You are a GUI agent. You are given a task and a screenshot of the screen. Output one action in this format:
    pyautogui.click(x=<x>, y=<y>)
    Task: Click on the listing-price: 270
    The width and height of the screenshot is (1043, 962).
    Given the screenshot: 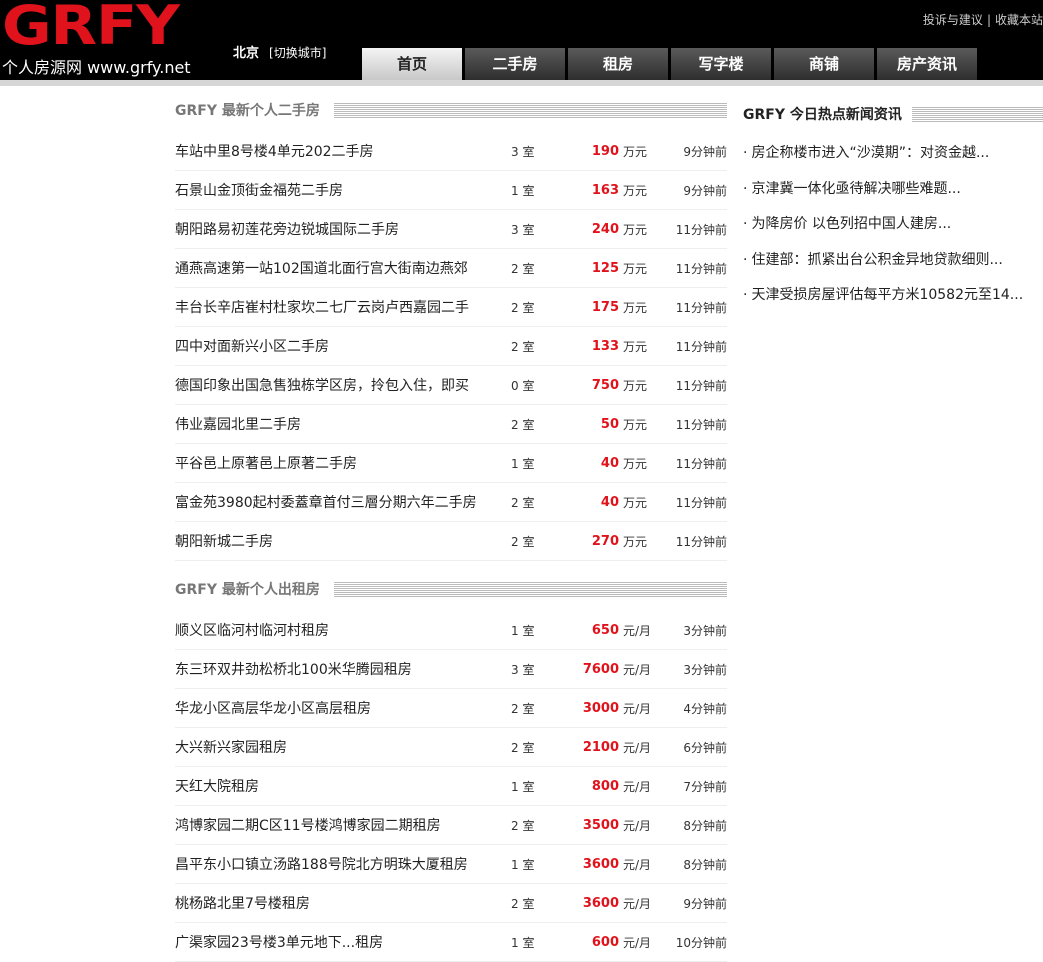 What is the action you would take?
    pyautogui.click(x=605, y=541)
    